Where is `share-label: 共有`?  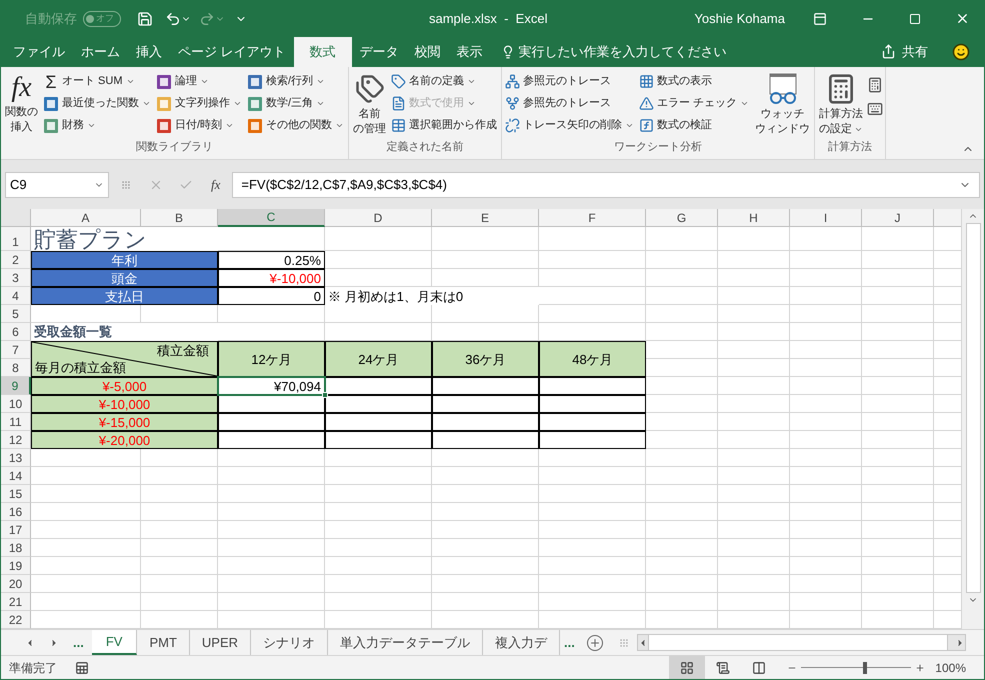
share-label: 共有 is located at coordinates (915, 52).